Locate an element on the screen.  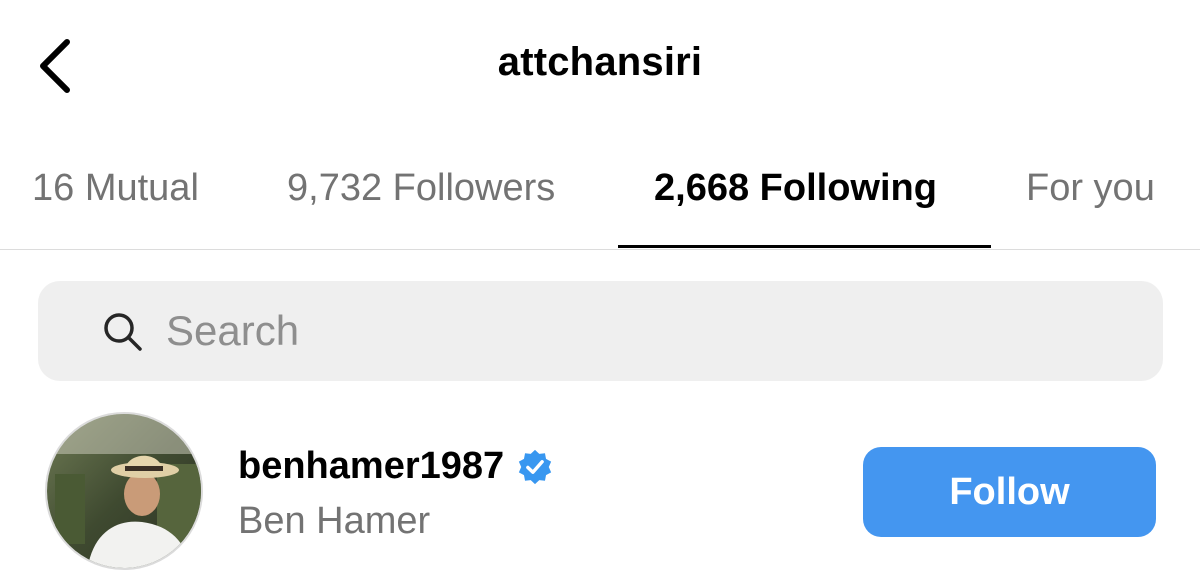
search-icon is located at coordinates (123, 332).